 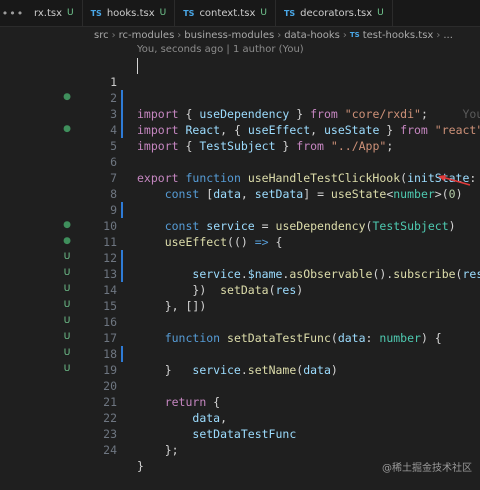 What do you see at coordinates (101, 35) in the screenshot?
I see `breadcrumb-item: src` at bounding box center [101, 35].